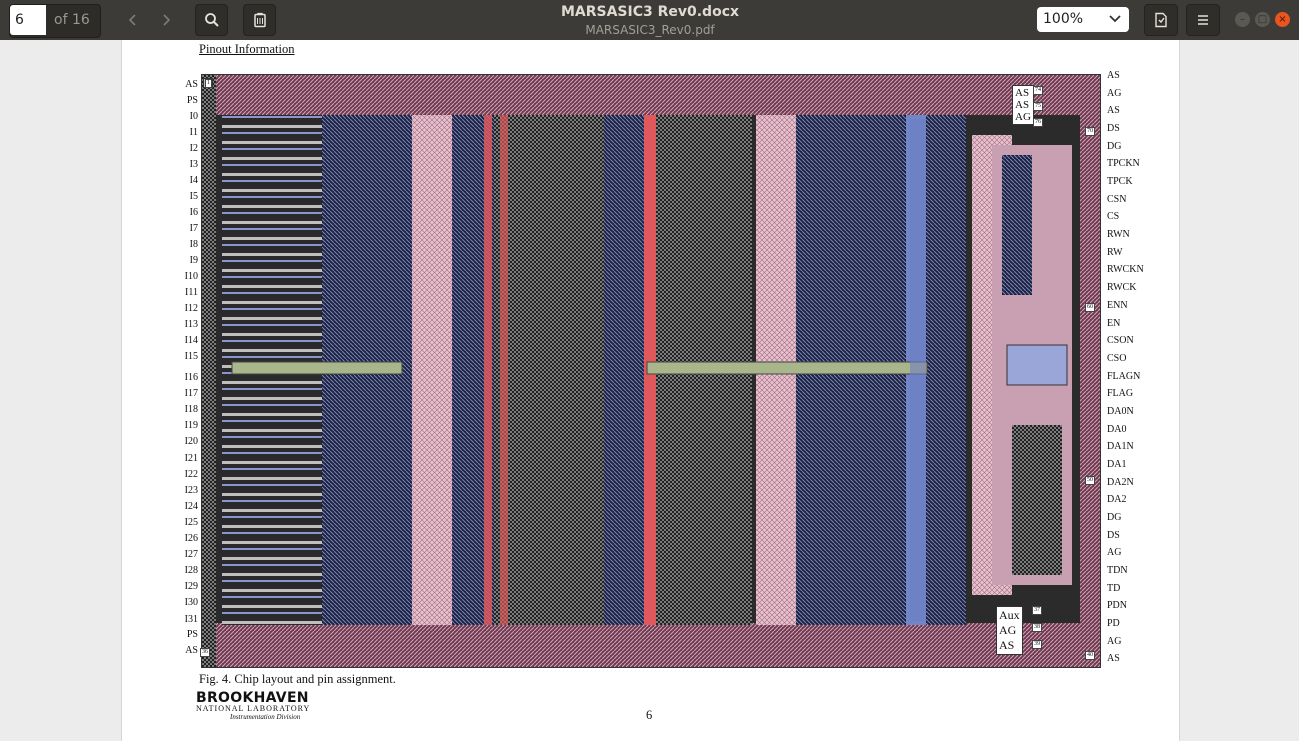 The image size is (1299, 741). Describe the element at coordinates (649, 715) in the screenshot. I see `page-number: 6` at that location.